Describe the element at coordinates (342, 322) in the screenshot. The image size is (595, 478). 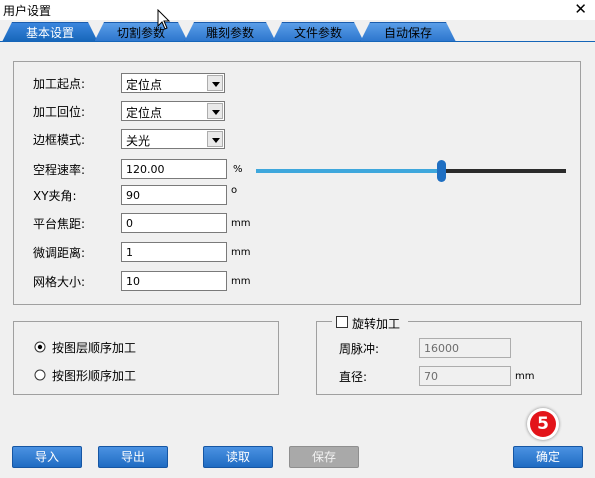
I see `checkbox-icon` at that location.